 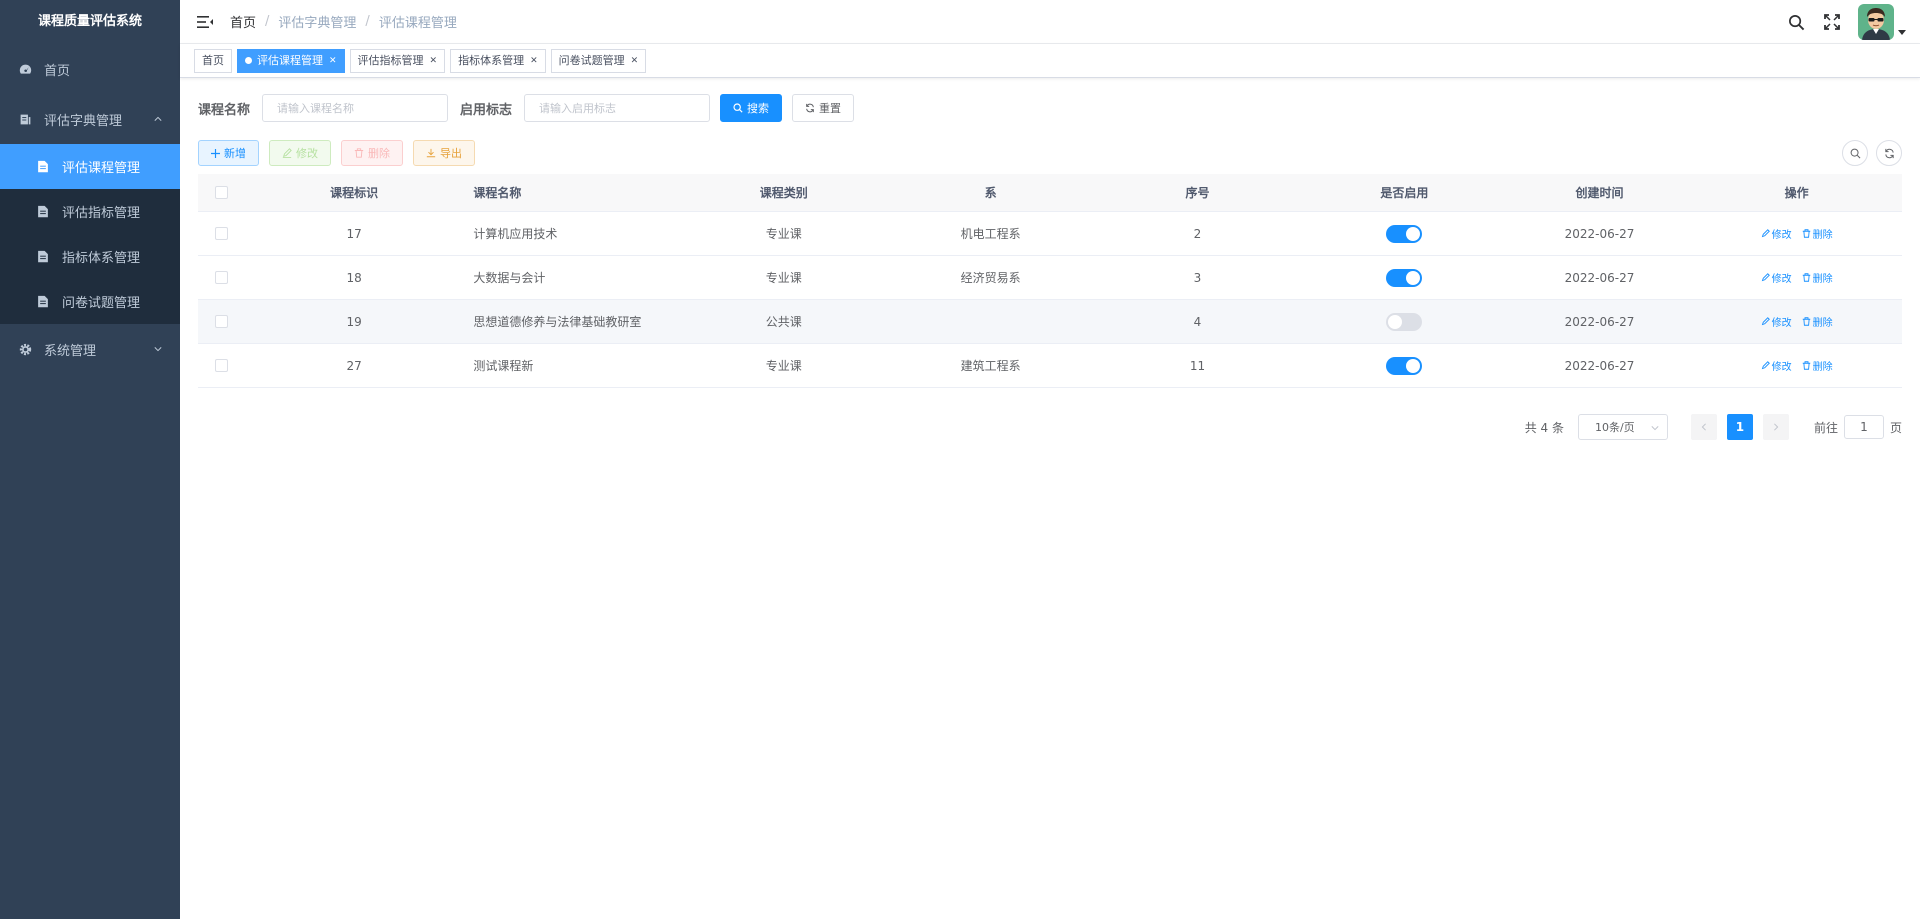 What do you see at coordinates (515, 234) in the screenshot?
I see `cell-name: 计算机应用技术` at bounding box center [515, 234].